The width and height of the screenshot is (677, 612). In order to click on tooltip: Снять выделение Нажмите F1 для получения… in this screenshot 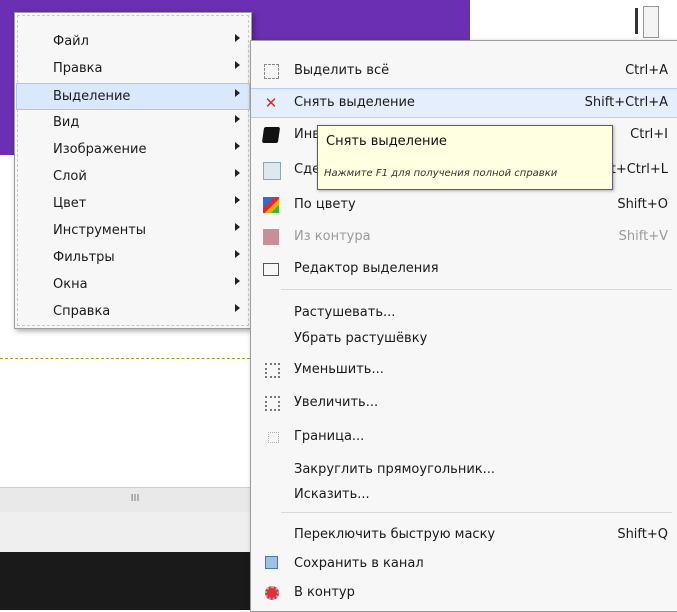, I will do `click(465, 157)`.